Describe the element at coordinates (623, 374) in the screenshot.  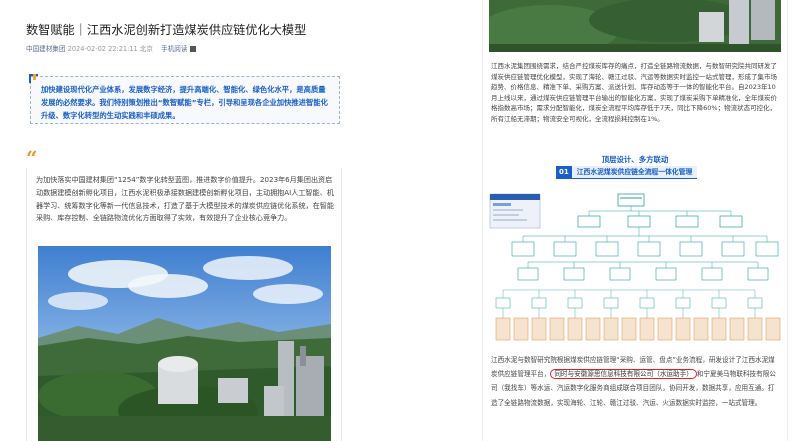
I see `highlighted-partner-text: 同时与安徽源思信息科技有限公司（水运助手）` at that location.